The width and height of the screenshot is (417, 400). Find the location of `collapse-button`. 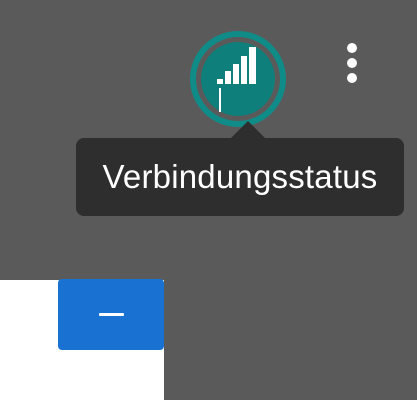

collapse-button is located at coordinates (111, 314).